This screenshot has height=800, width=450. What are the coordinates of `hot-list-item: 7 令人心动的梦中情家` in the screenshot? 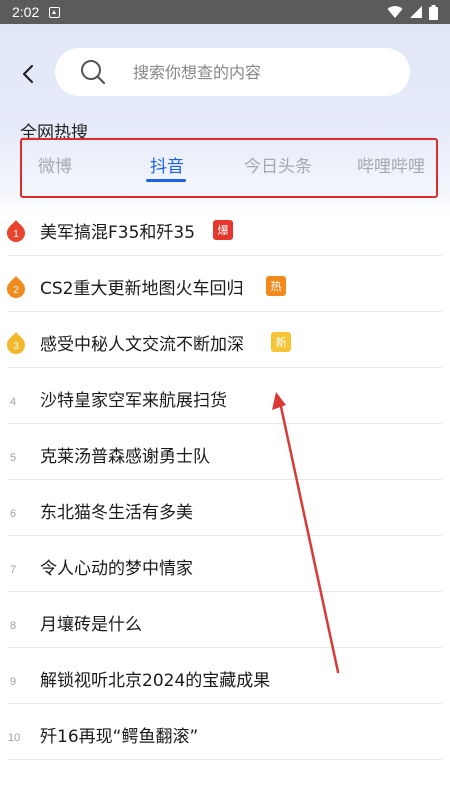 It's located at (225, 564).